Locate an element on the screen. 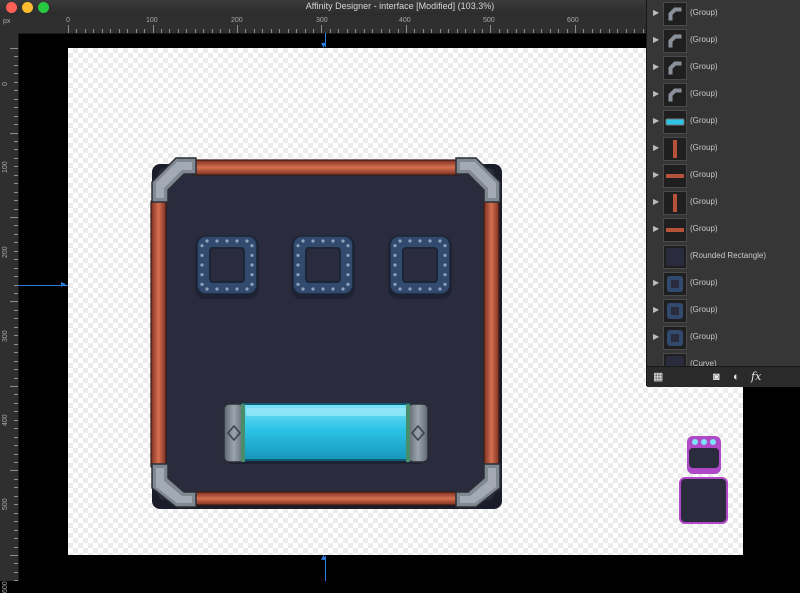 The width and height of the screenshot is (800, 593). guide-arrow-bottom: ▴ is located at coordinates (323, 558).